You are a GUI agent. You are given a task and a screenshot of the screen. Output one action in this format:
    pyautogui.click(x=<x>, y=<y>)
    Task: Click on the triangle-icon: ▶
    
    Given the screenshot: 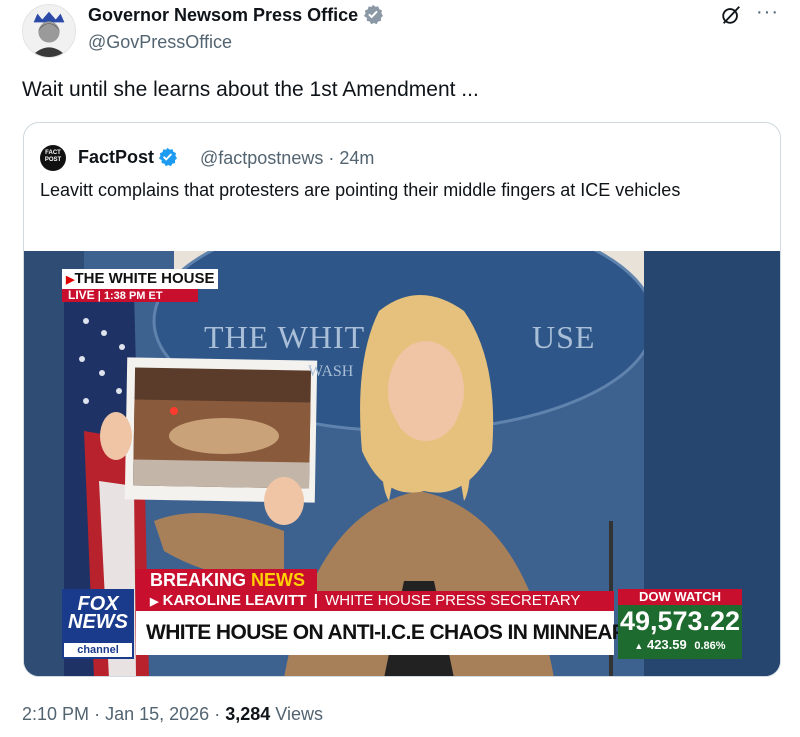 What is the action you would take?
    pyautogui.click(x=154, y=602)
    